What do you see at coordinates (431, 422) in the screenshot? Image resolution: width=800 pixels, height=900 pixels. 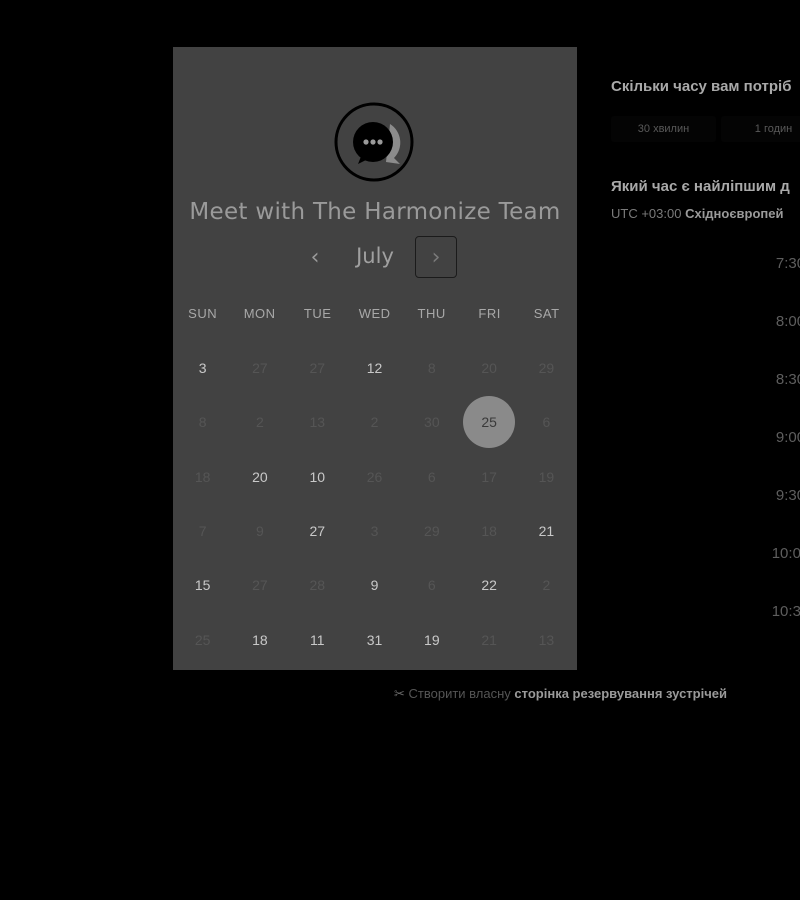 I see `calendar-day: 30` at bounding box center [431, 422].